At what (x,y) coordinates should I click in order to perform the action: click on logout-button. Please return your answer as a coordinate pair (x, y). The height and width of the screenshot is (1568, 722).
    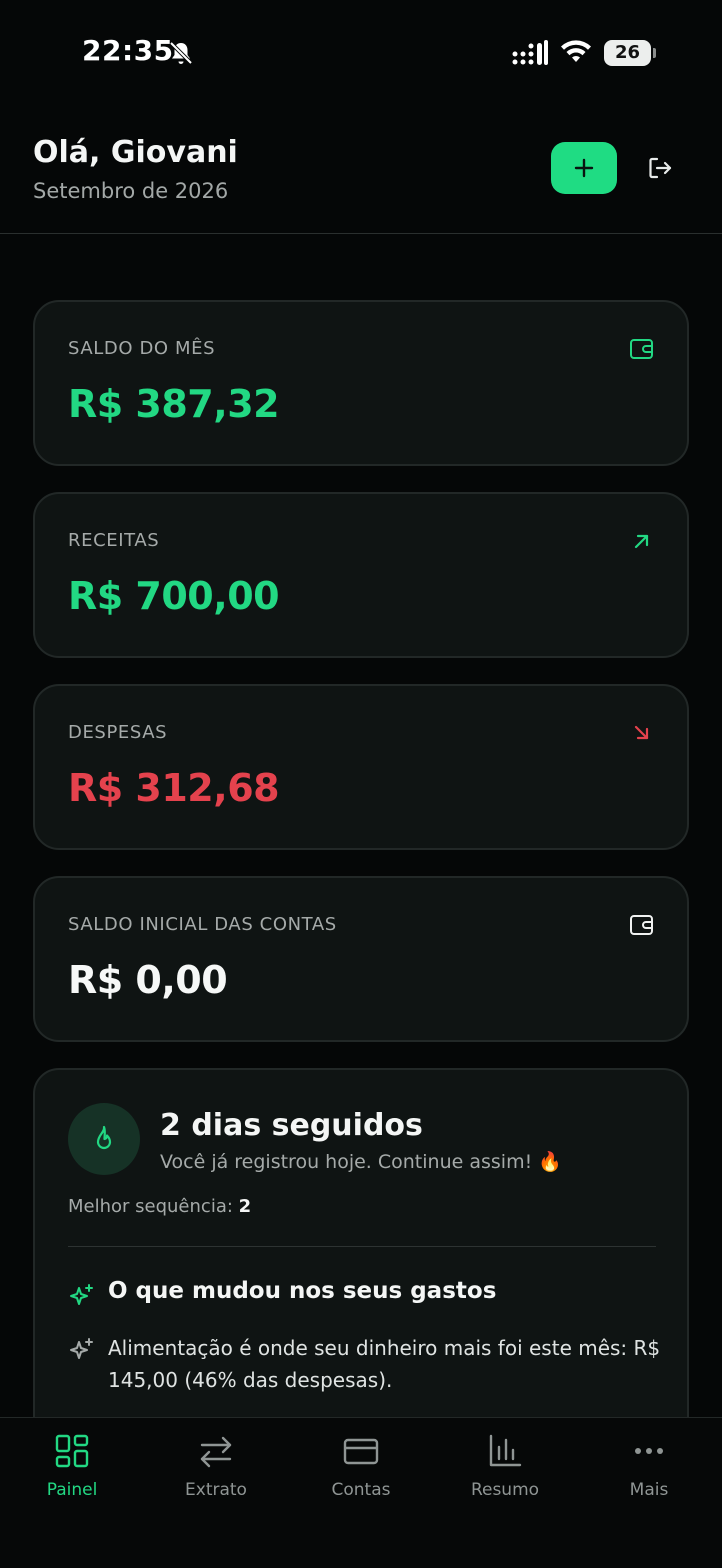
    Looking at the image, I should click on (660, 168).